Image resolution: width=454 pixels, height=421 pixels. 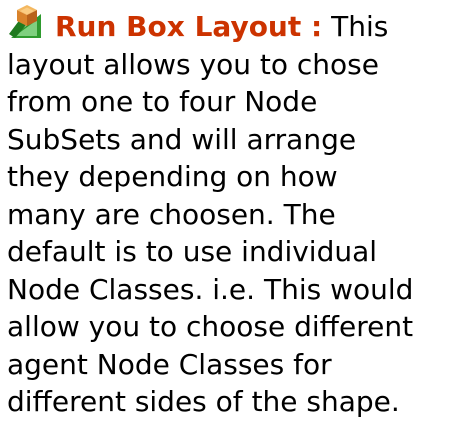 What do you see at coordinates (162, 101) in the screenshot?
I see `text-line: from one to four Node` at bounding box center [162, 101].